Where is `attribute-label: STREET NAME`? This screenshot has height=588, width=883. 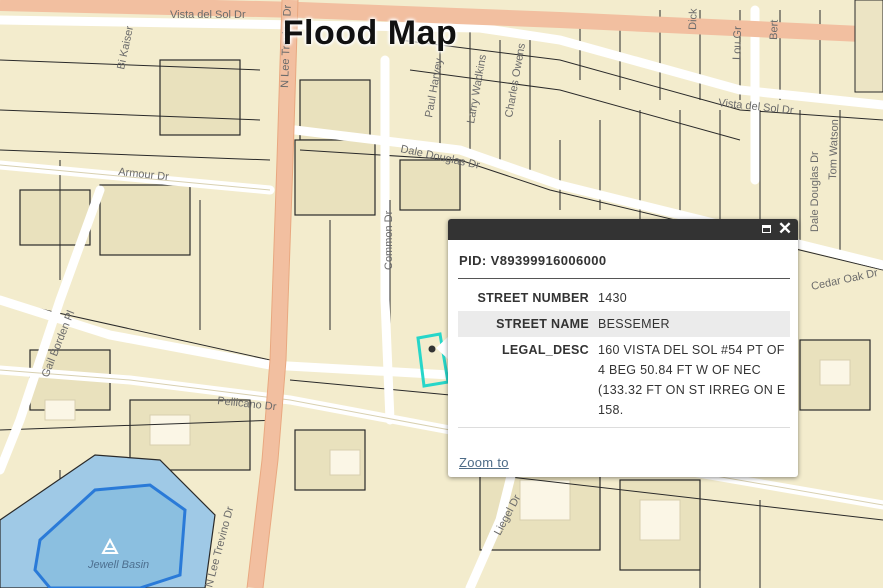 attribute-label: STREET NAME is located at coordinates (542, 324).